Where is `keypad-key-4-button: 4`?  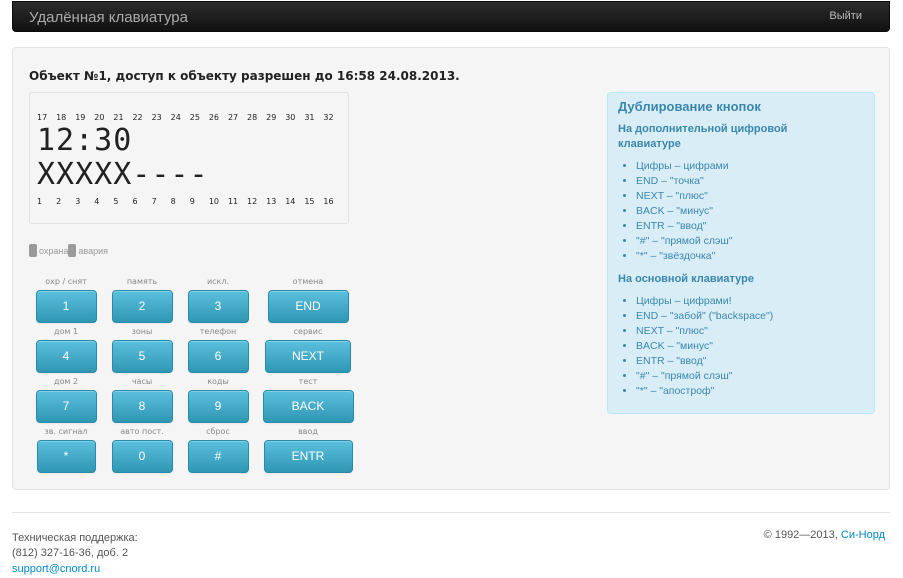 keypad-key-4-button: 4 is located at coordinates (66, 356).